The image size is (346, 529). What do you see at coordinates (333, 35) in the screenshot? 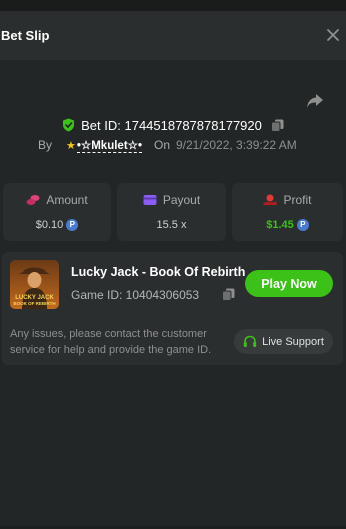
I see `close-icon` at bounding box center [333, 35].